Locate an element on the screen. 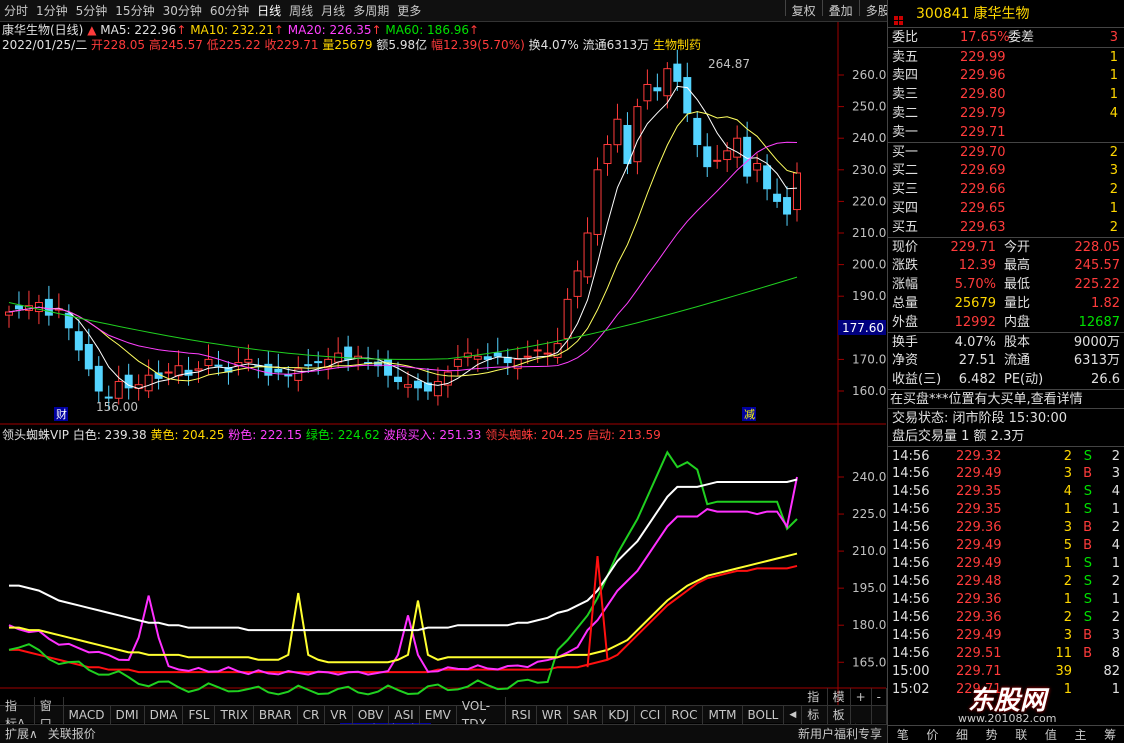 This screenshot has height=743, width=1124. indicator-tab: CCI is located at coordinates (651, 714).